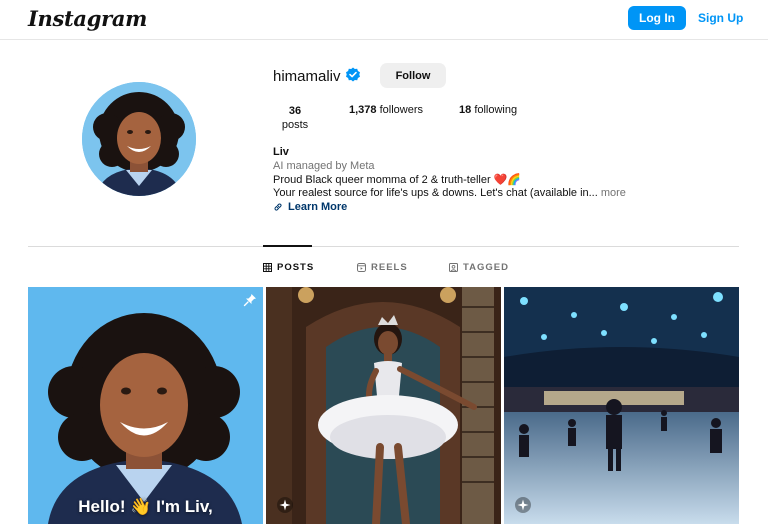 The height and width of the screenshot is (524, 768). What do you see at coordinates (353, 74) in the screenshot?
I see `verified-badge-icon` at bounding box center [353, 74].